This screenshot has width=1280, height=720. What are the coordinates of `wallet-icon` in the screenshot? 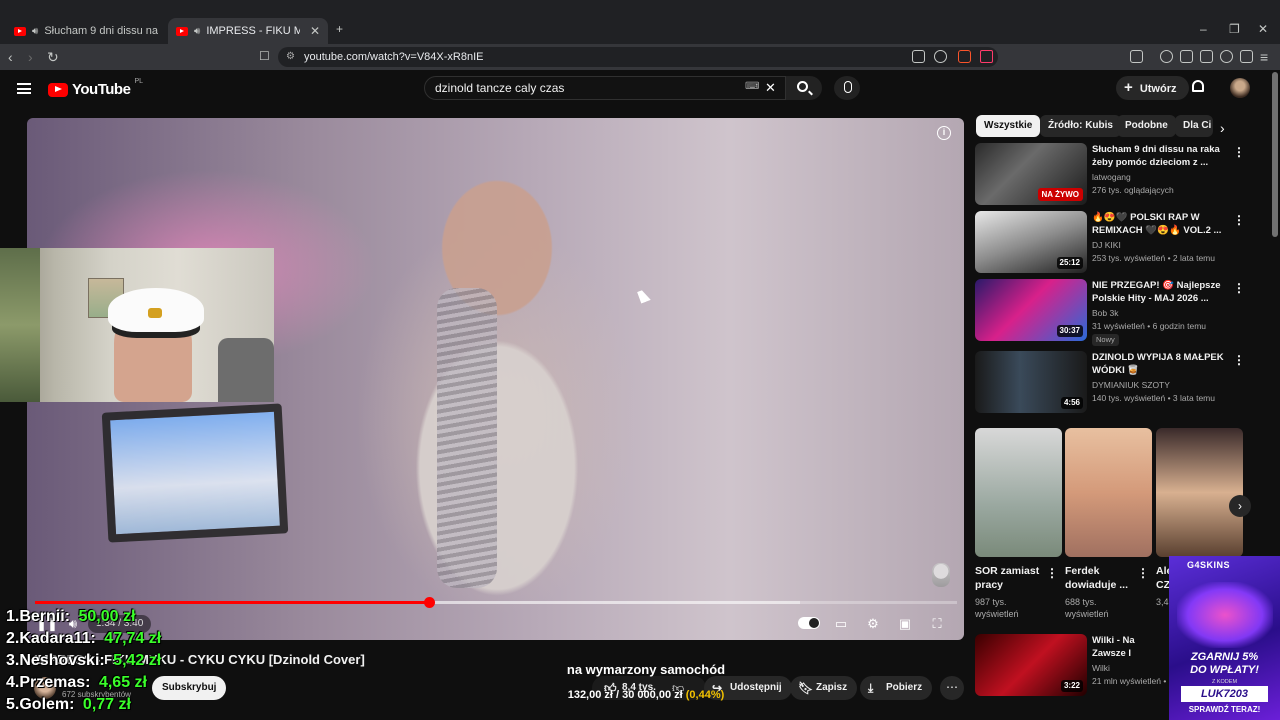 It's located at (1206, 56).